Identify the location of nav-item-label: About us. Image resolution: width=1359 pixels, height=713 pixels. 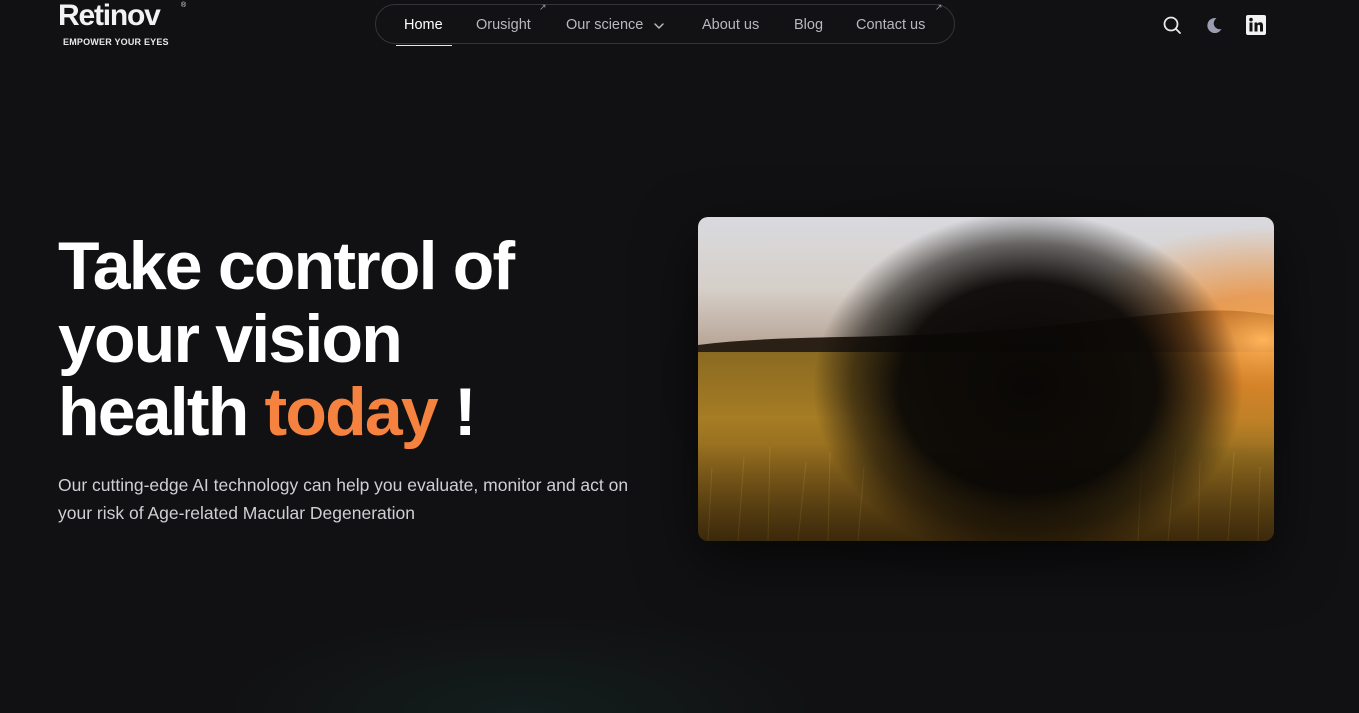
(731, 25).